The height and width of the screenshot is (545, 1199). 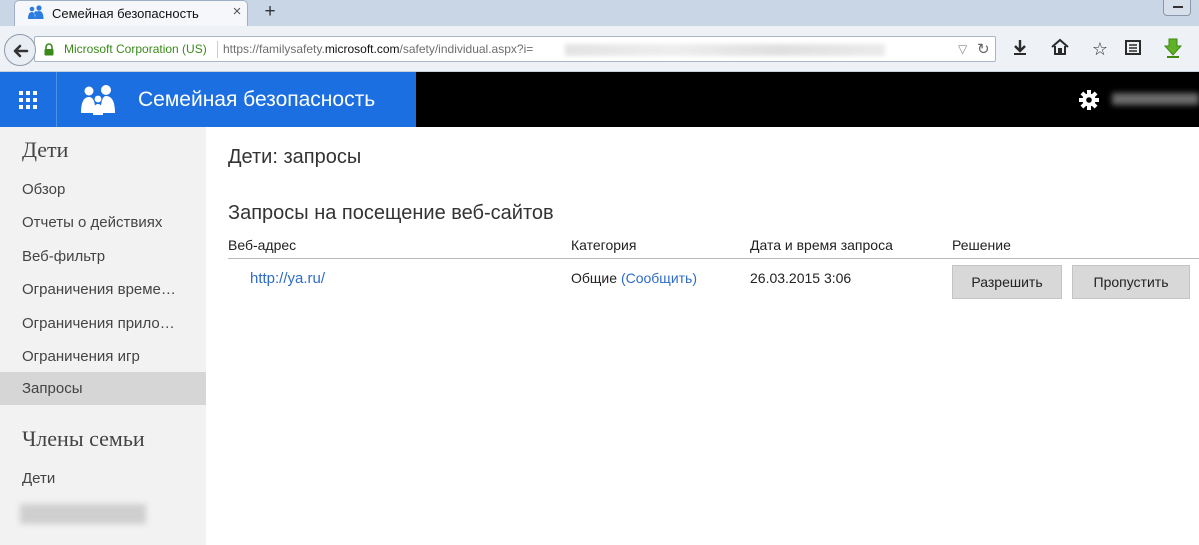 What do you see at coordinates (1131, 282) in the screenshot?
I see `skip-button: Пропустить` at bounding box center [1131, 282].